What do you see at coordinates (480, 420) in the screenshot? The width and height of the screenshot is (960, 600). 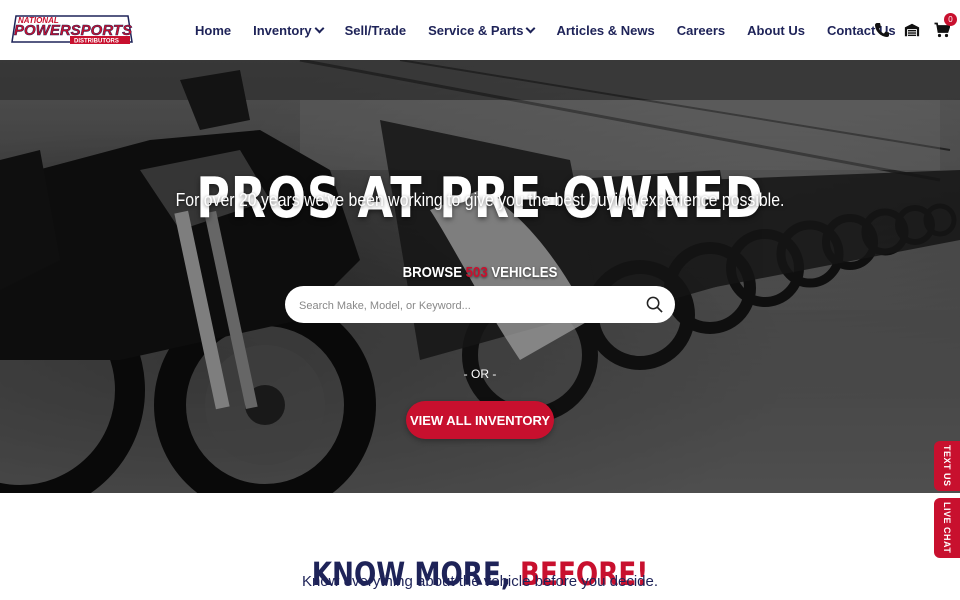 I see `view-all-inventory-button: VIEW ALL INVENTORY` at bounding box center [480, 420].